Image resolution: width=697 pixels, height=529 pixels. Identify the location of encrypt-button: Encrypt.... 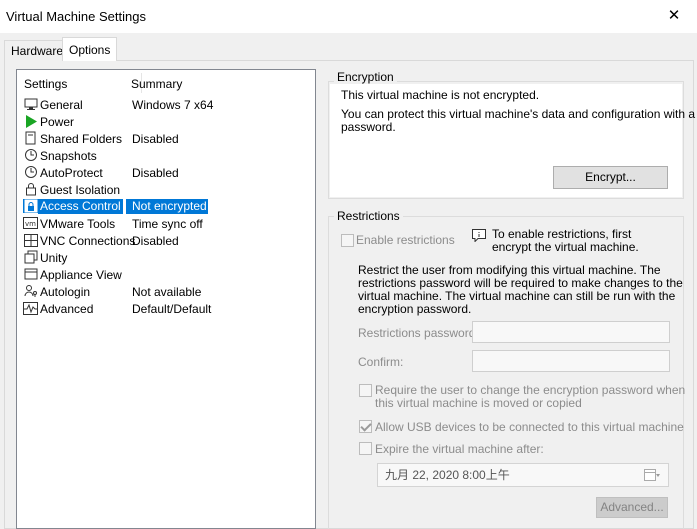
(610, 177).